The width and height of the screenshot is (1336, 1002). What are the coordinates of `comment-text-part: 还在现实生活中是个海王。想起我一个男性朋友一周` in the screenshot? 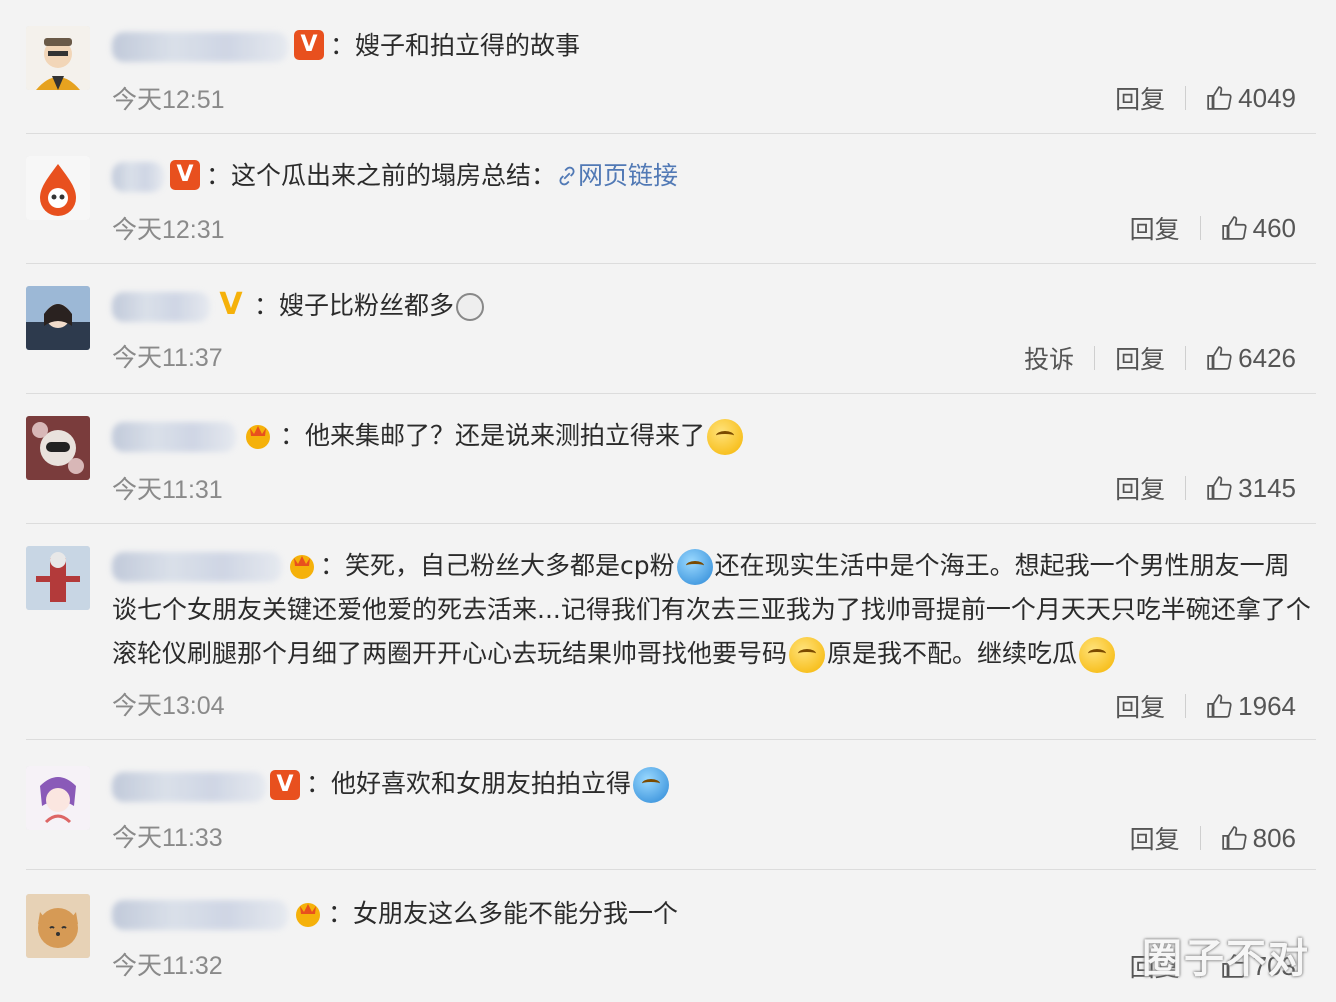 It's located at (1002, 565).